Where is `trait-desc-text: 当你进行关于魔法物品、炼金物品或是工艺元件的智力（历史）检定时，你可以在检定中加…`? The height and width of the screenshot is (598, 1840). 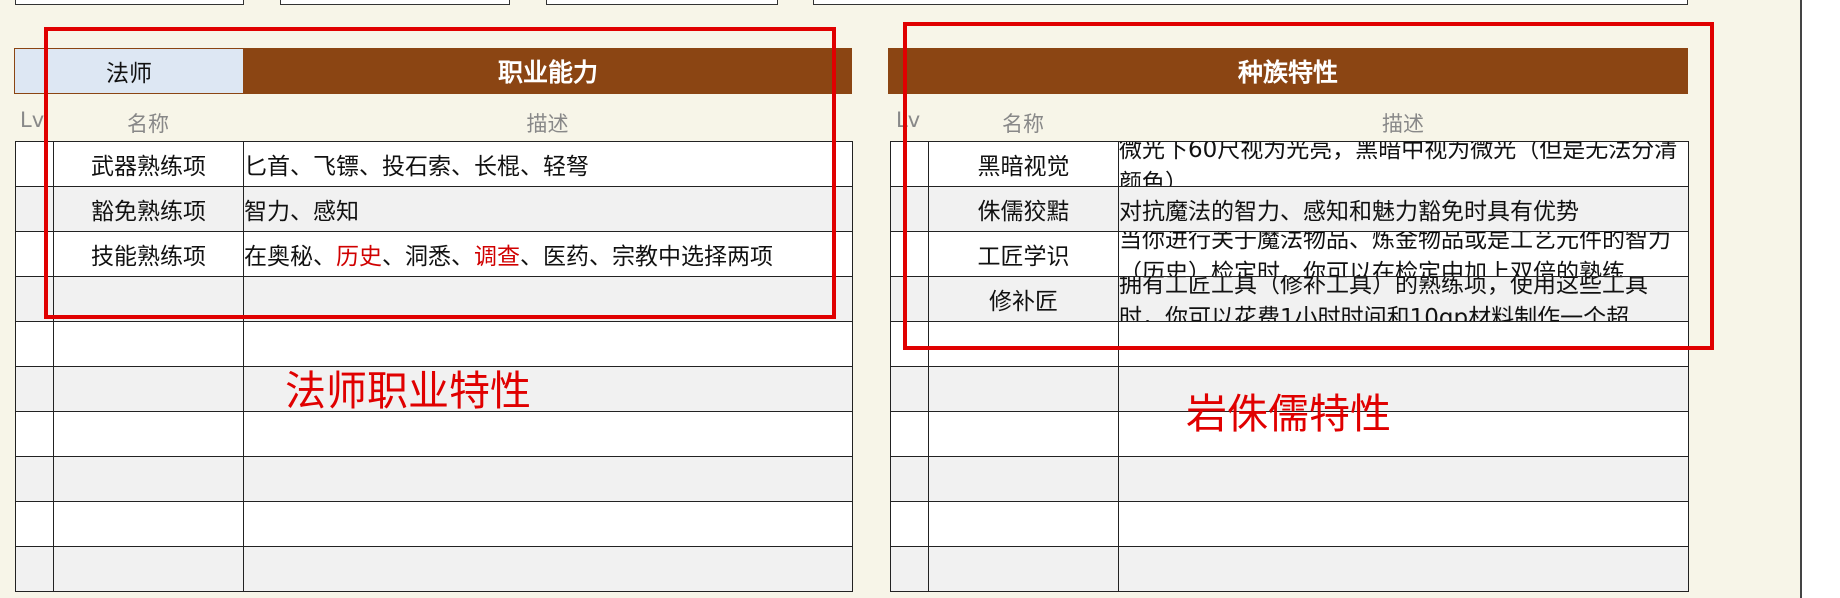
trait-desc-text: 当你进行关于魔法物品、炼金物品或是工艺元件的智力（历史）检定时，你可以在检定中加… is located at coordinates (1395, 254).